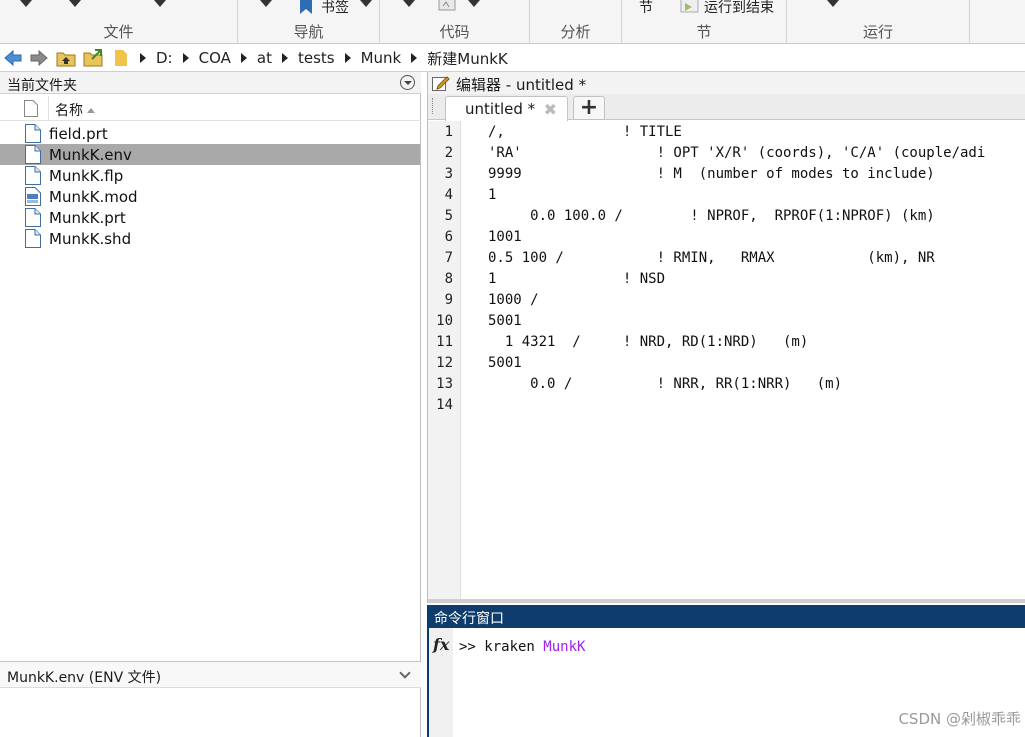 Image resolution: width=1025 pixels, height=737 pixels. I want to click on editor-bottom-border, so click(726, 601).